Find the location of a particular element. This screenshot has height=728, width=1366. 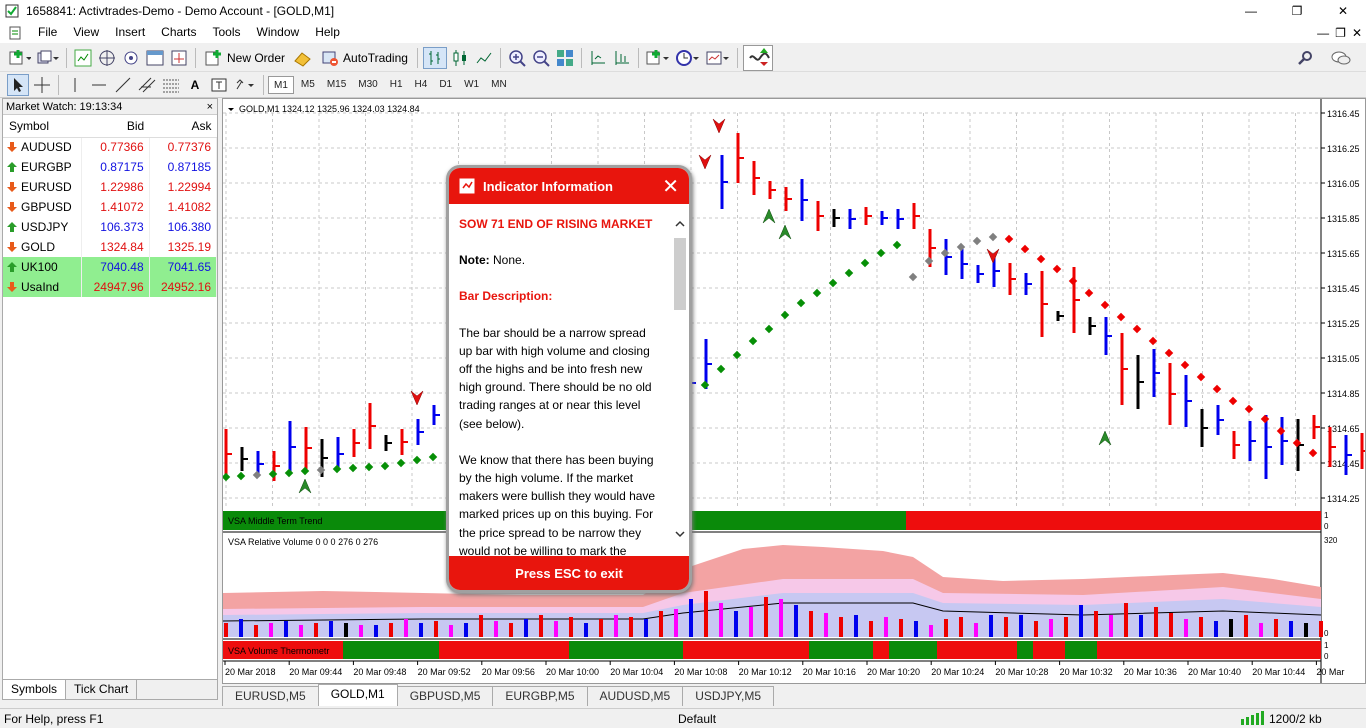

timeframe-mn: MN is located at coordinates (499, 85).